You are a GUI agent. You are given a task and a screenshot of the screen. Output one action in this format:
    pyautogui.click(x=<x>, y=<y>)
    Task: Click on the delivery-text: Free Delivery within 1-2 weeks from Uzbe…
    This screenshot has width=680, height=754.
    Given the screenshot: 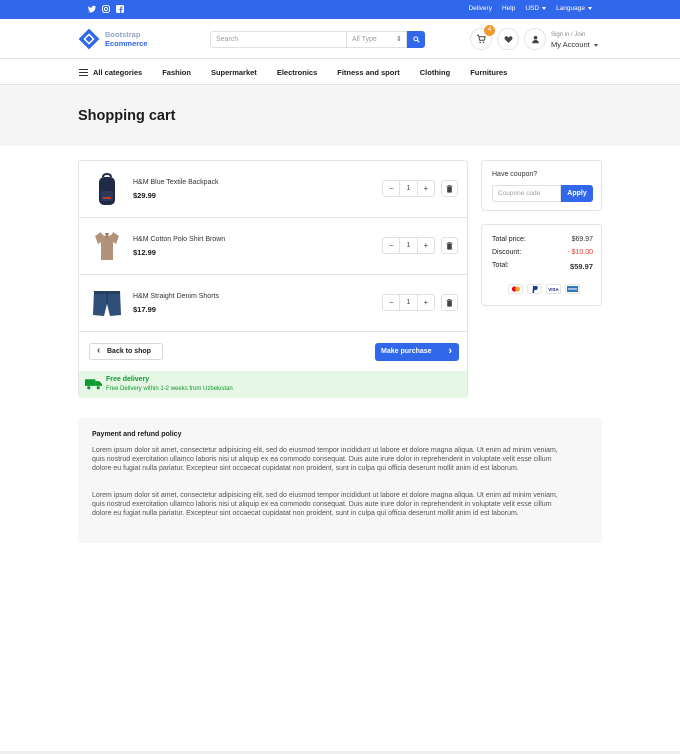 What is the action you would take?
    pyautogui.click(x=169, y=389)
    